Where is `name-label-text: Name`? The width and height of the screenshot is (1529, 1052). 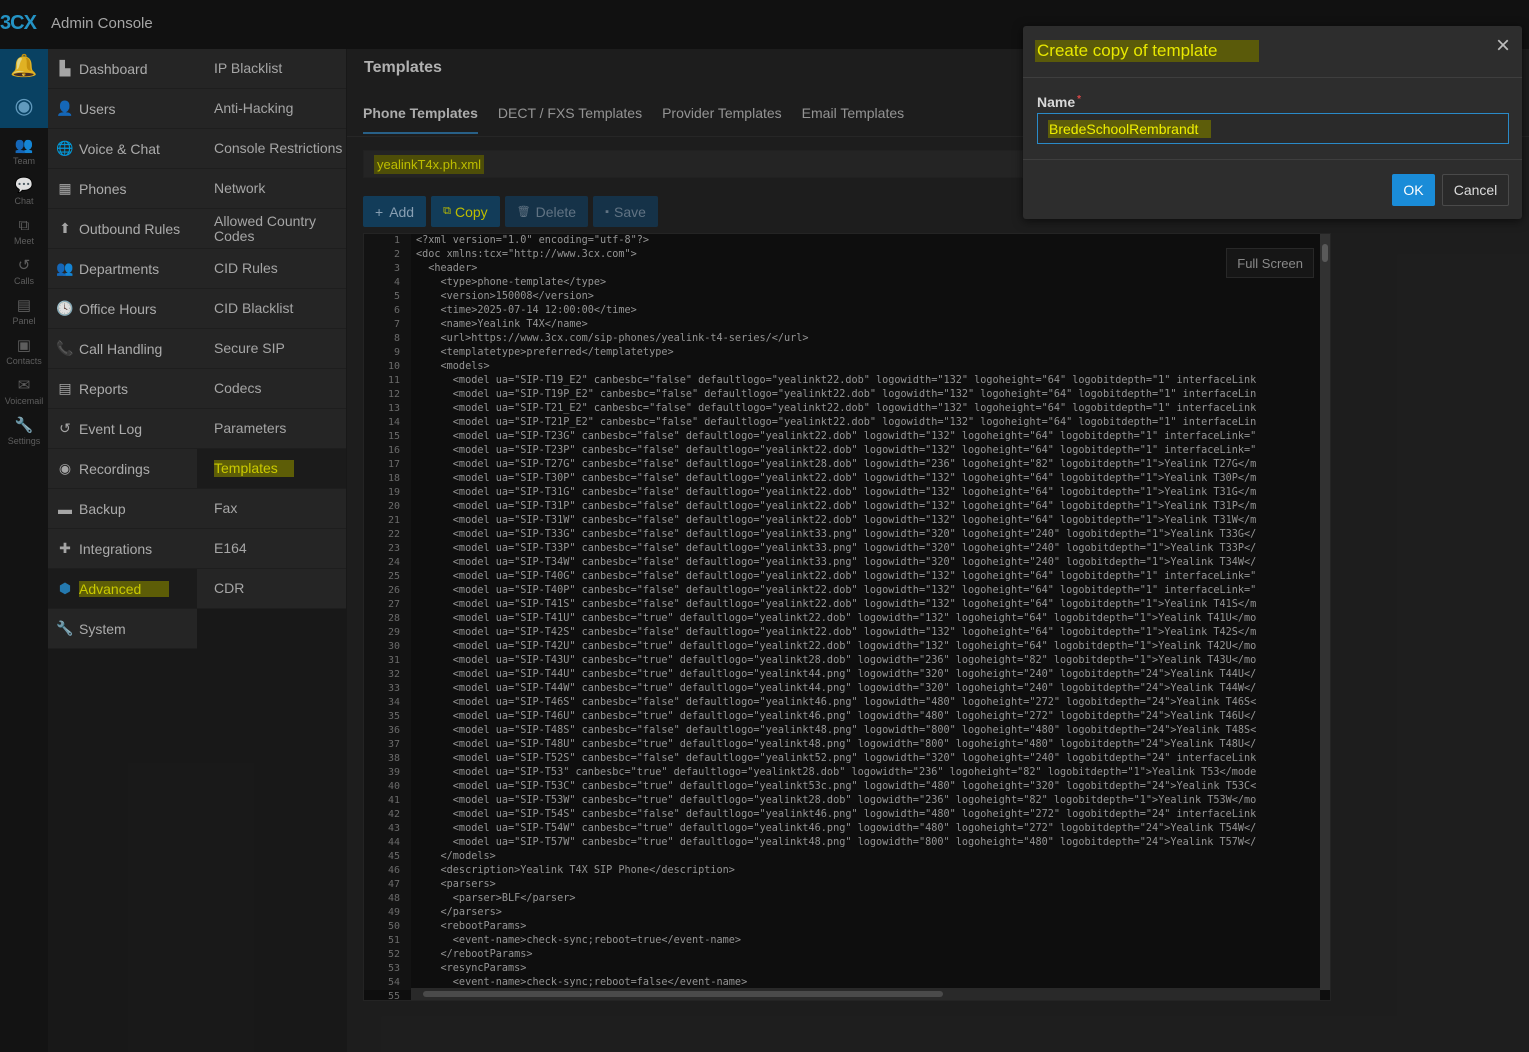 name-label-text: Name is located at coordinates (1056, 102).